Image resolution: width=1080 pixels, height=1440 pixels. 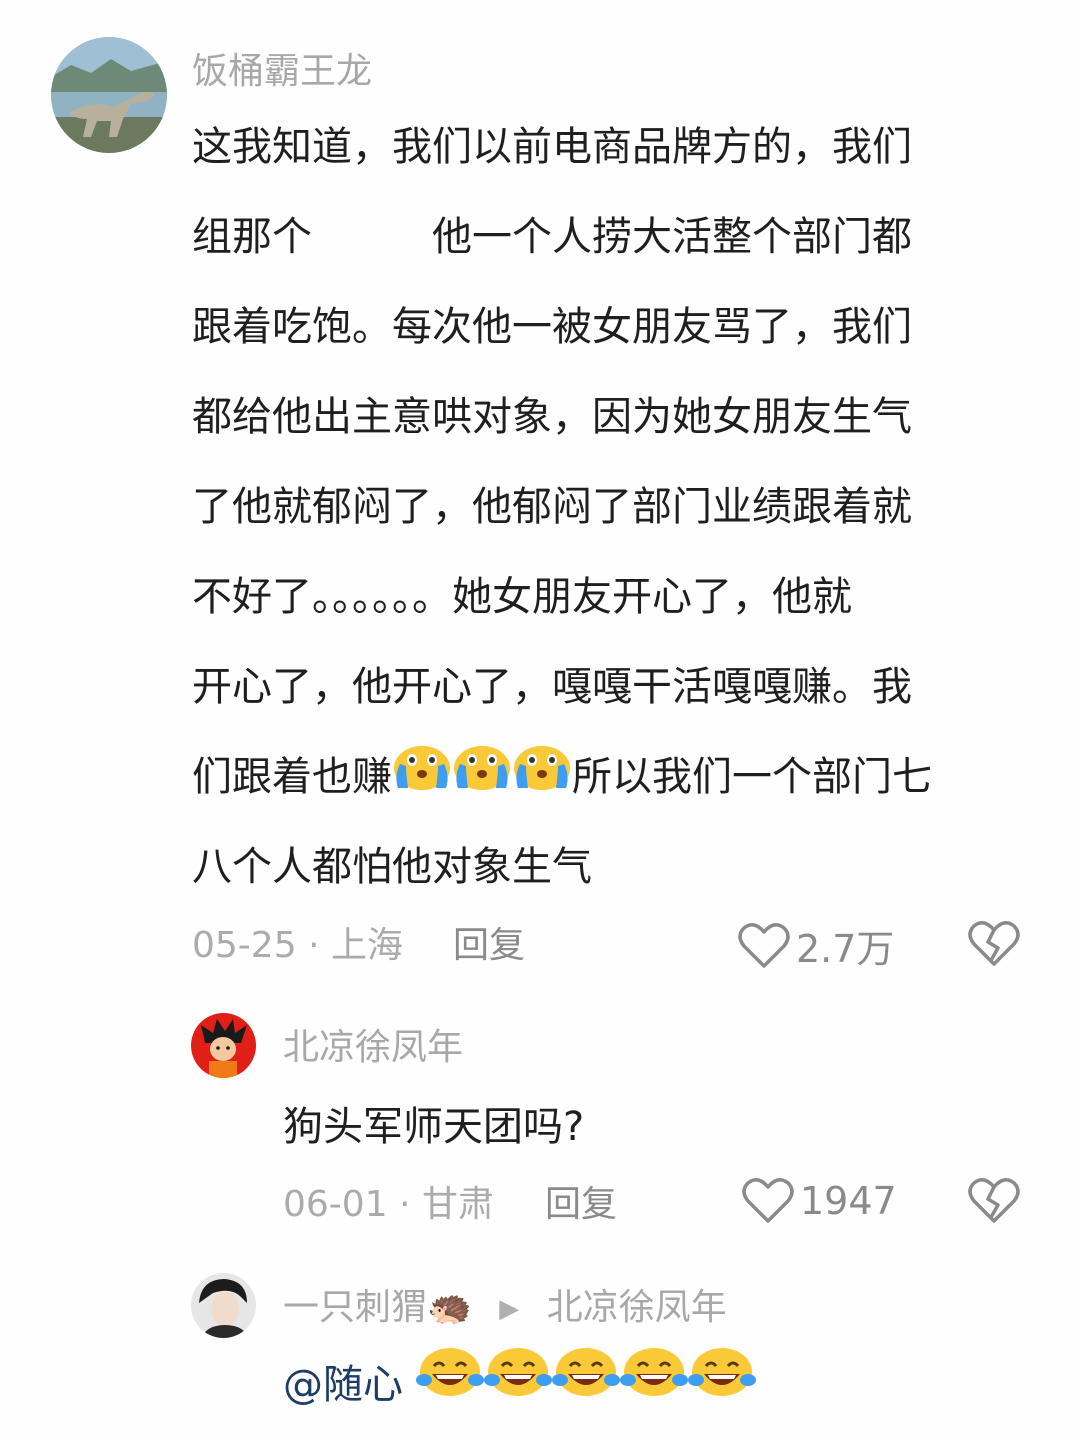 I want to click on comment-text: 狗头军师天团吗?, so click(x=433, y=1127).